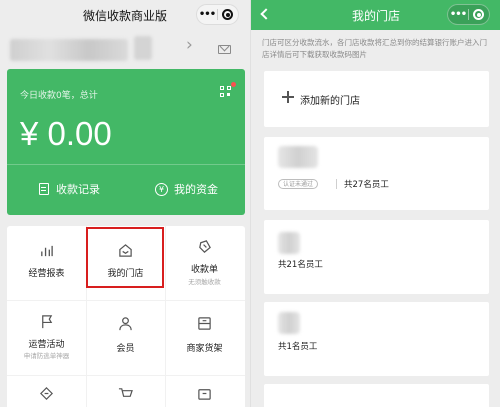 This screenshot has width=500, height=407. Describe the element at coordinates (300, 265) in the screenshot. I see `store-staff-count: 共21名员工` at that location.